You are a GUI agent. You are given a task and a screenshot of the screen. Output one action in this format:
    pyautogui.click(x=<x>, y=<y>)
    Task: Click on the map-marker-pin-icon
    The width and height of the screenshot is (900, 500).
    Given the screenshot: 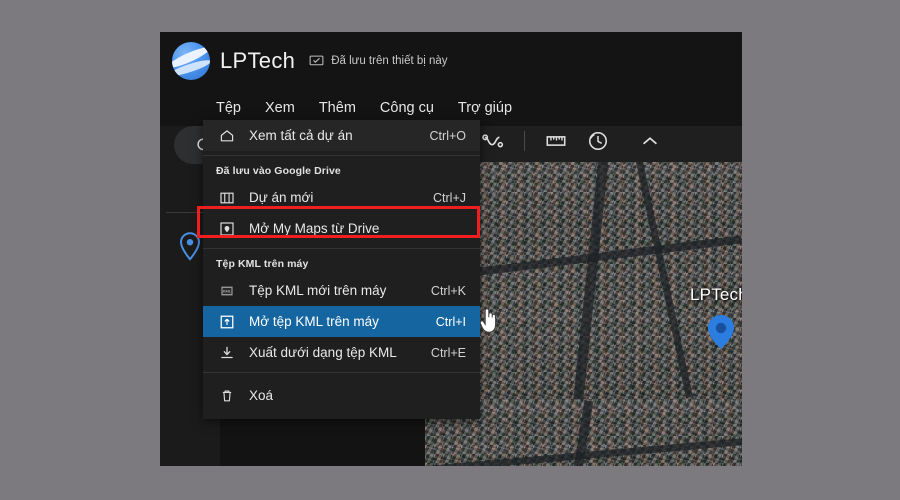 What is the action you would take?
    pyautogui.click(x=721, y=332)
    